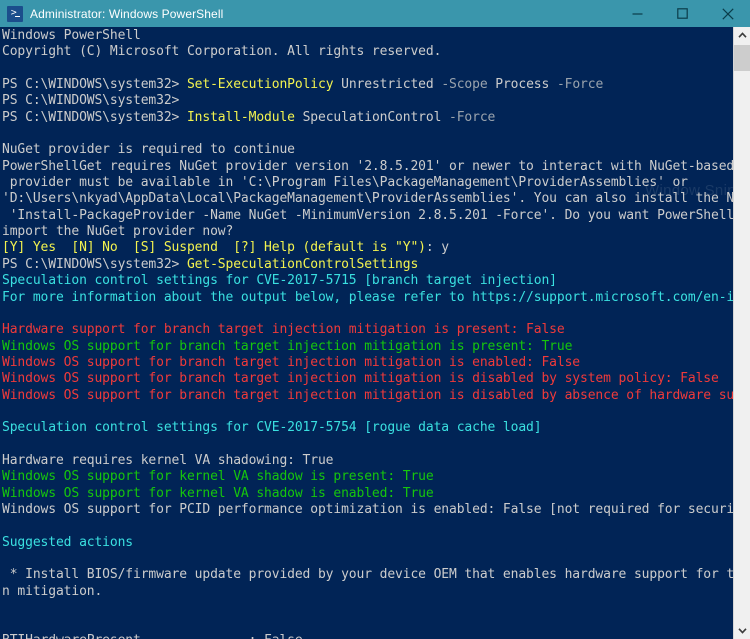 The height and width of the screenshot is (639, 750). What do you see at coordinates (522, 85) in the screenshot?
I see `console-text: Process` at bounding box center [522, 85].